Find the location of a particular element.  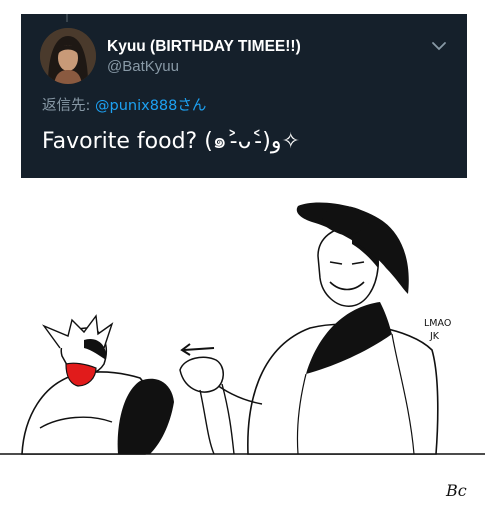

reply-mention-link: @punix888 is located at coordinates (136, 106).